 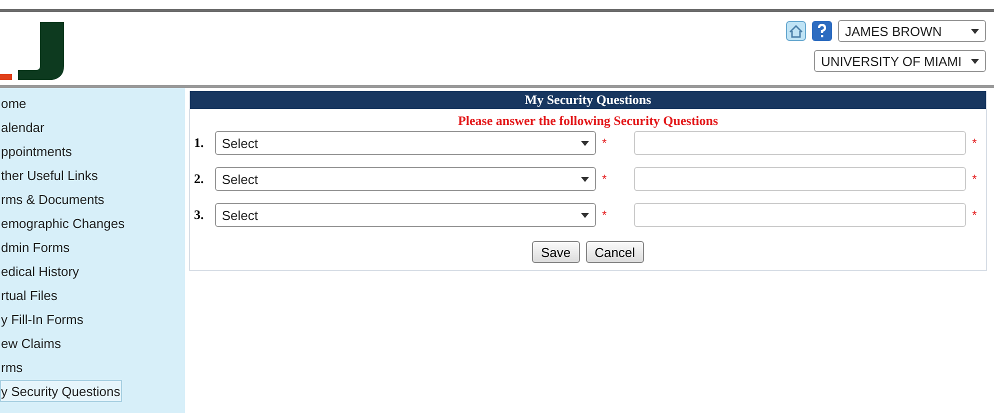 I want to click on sidebar-item: ther Useful Links, so click(x=92, y=175).